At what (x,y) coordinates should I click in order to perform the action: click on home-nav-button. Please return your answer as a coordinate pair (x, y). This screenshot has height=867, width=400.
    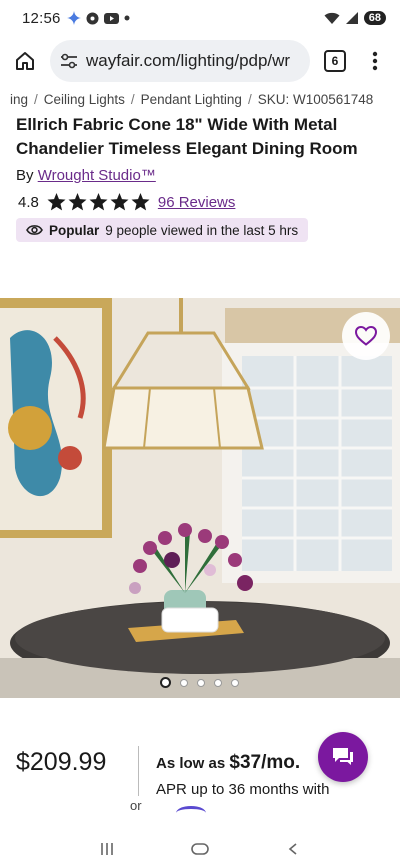
    Looking at the image, I should click on (200, 849).